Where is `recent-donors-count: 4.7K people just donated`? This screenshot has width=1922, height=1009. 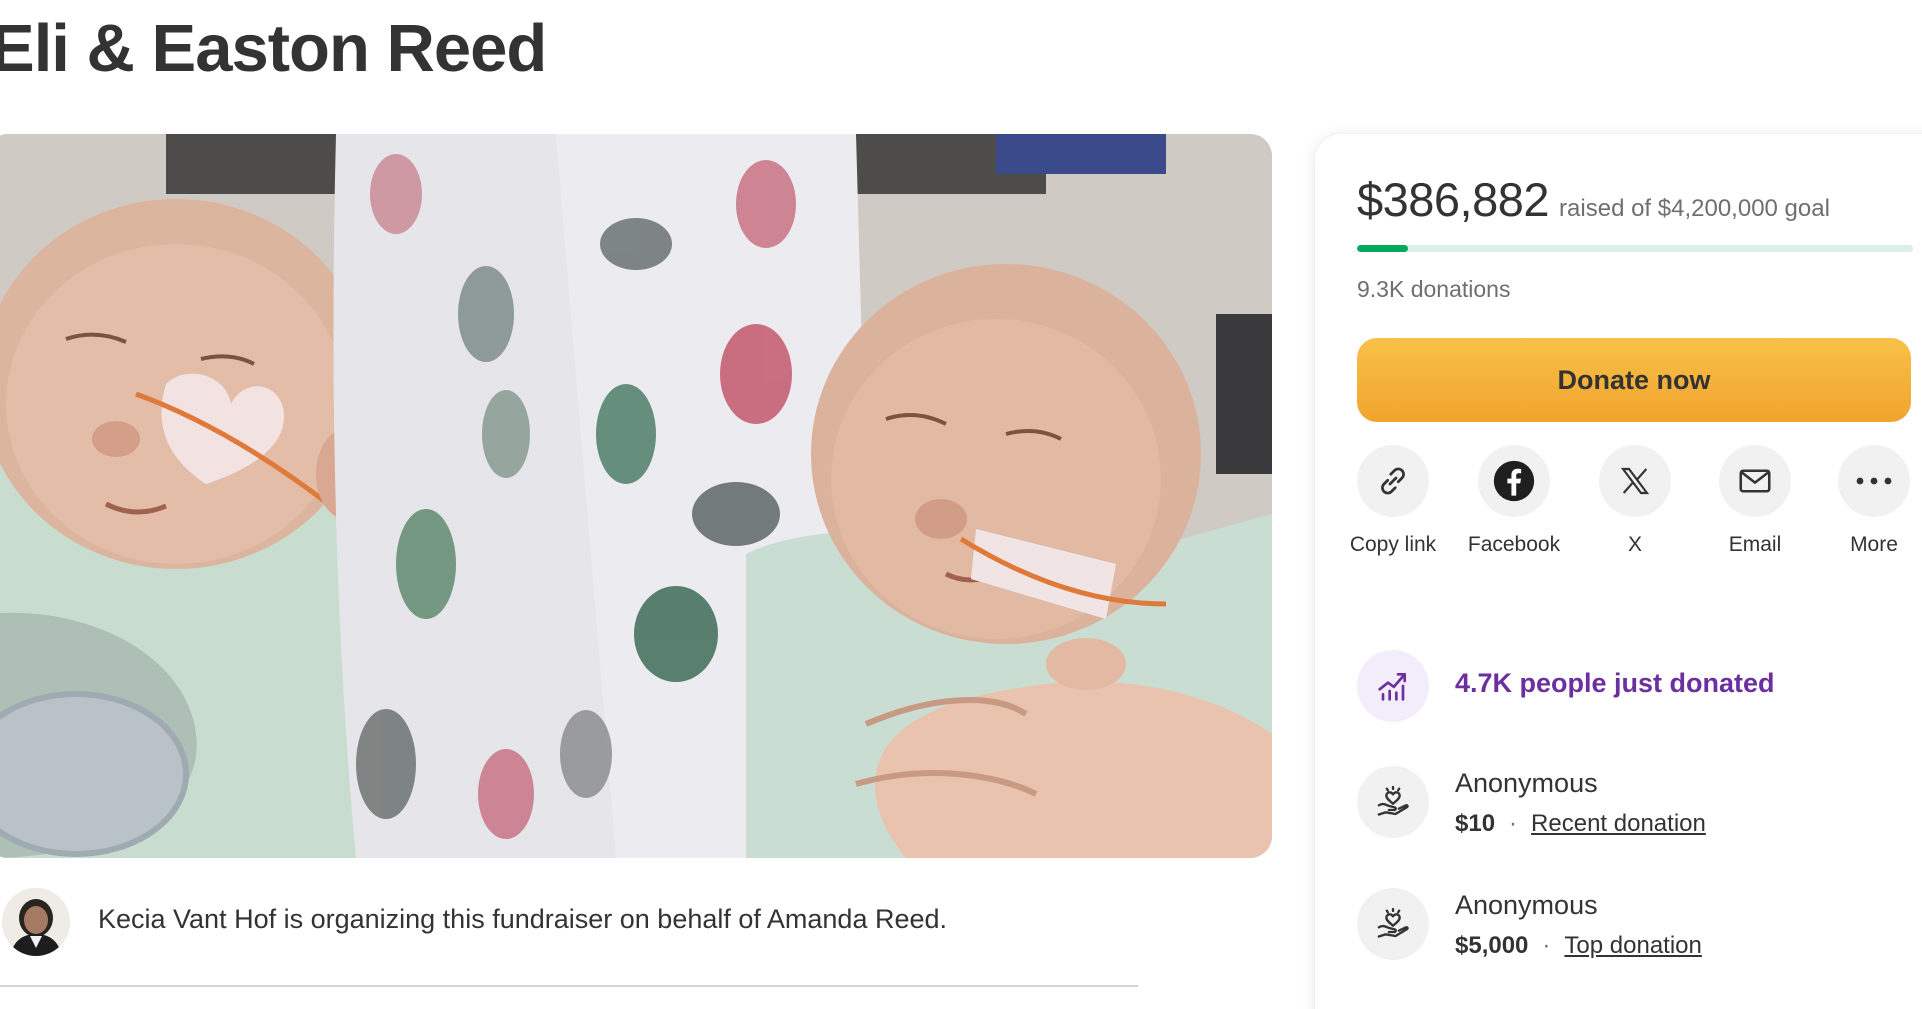 recent-donors-count: 4.7K people just donated is located at coordinates (1615, 683).